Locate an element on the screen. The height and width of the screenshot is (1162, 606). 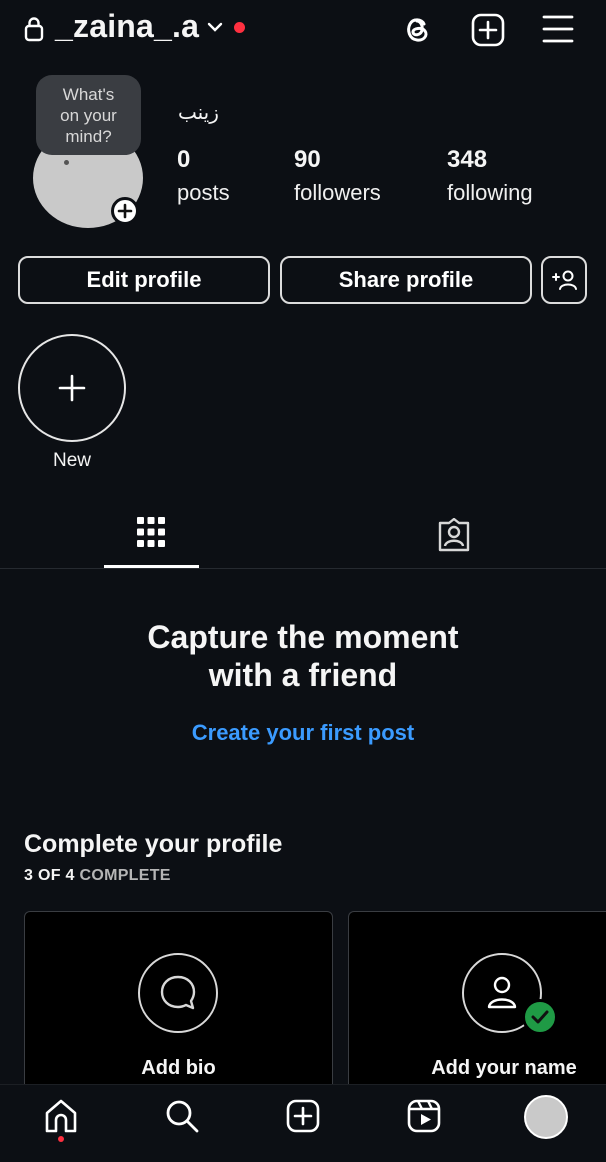
posts-label: posts is located at coordinates (203, 192).